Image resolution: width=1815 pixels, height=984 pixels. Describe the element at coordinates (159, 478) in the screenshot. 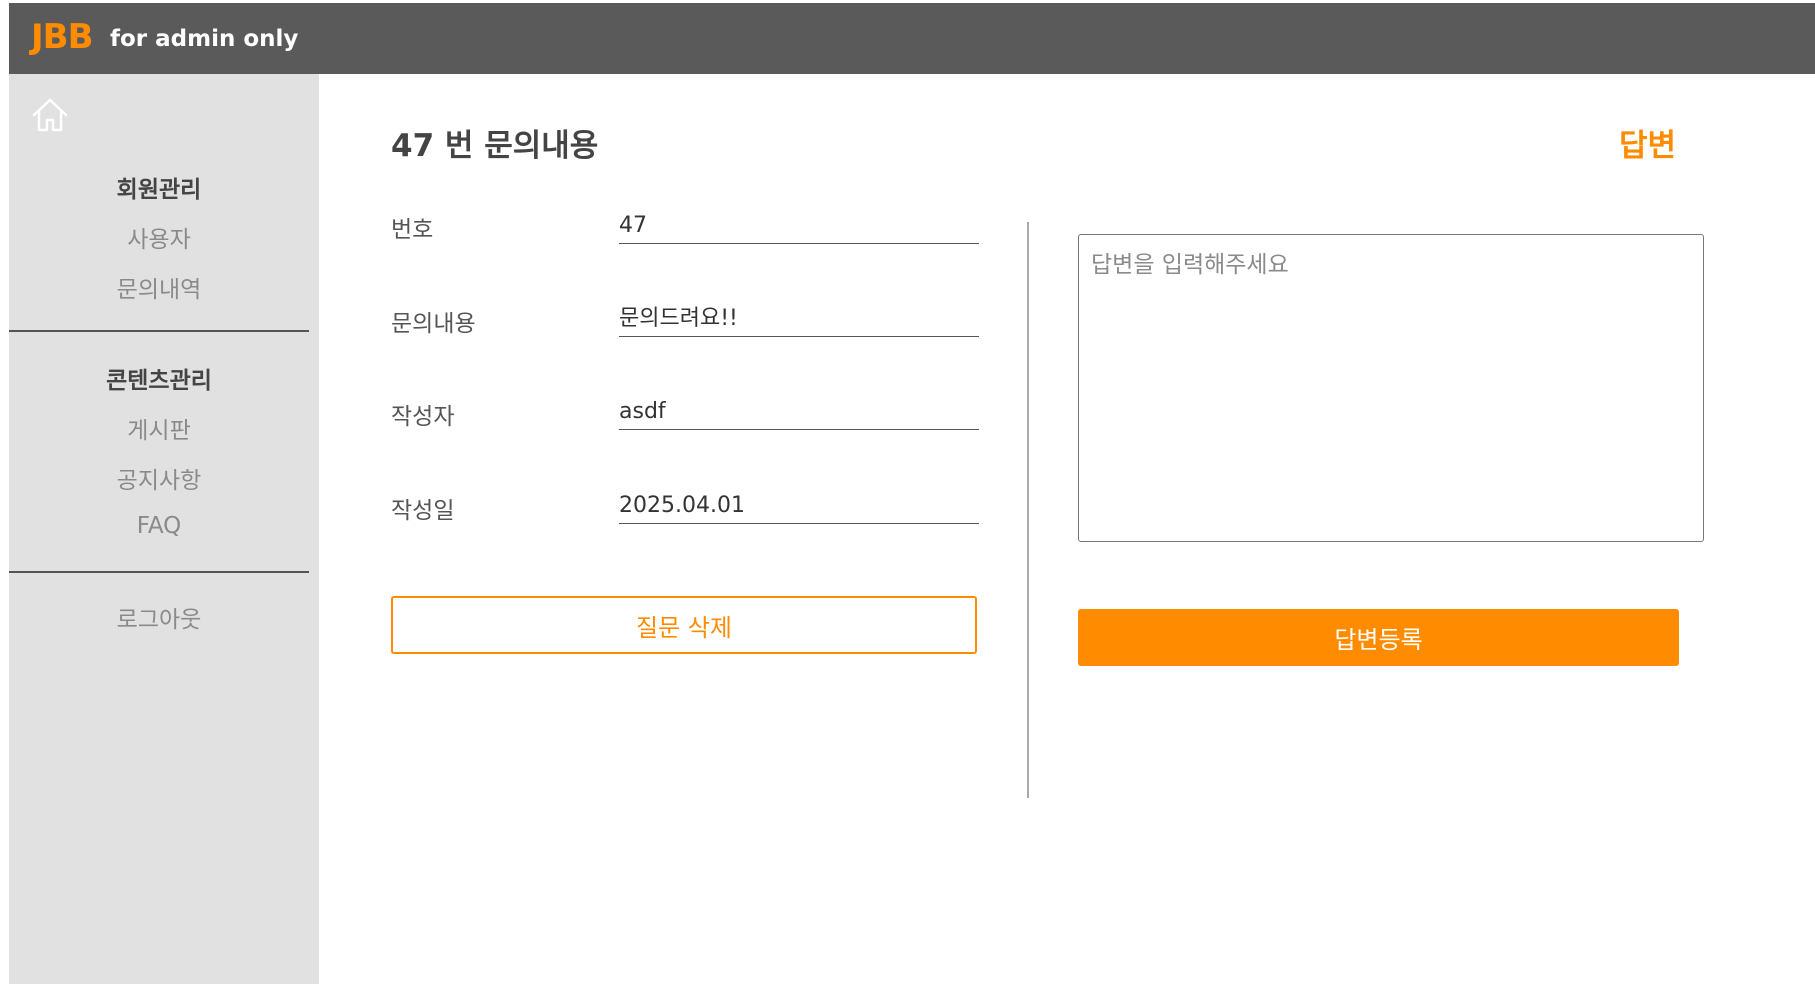

I see `sidebar-item-notices: 공지사항` at that location.